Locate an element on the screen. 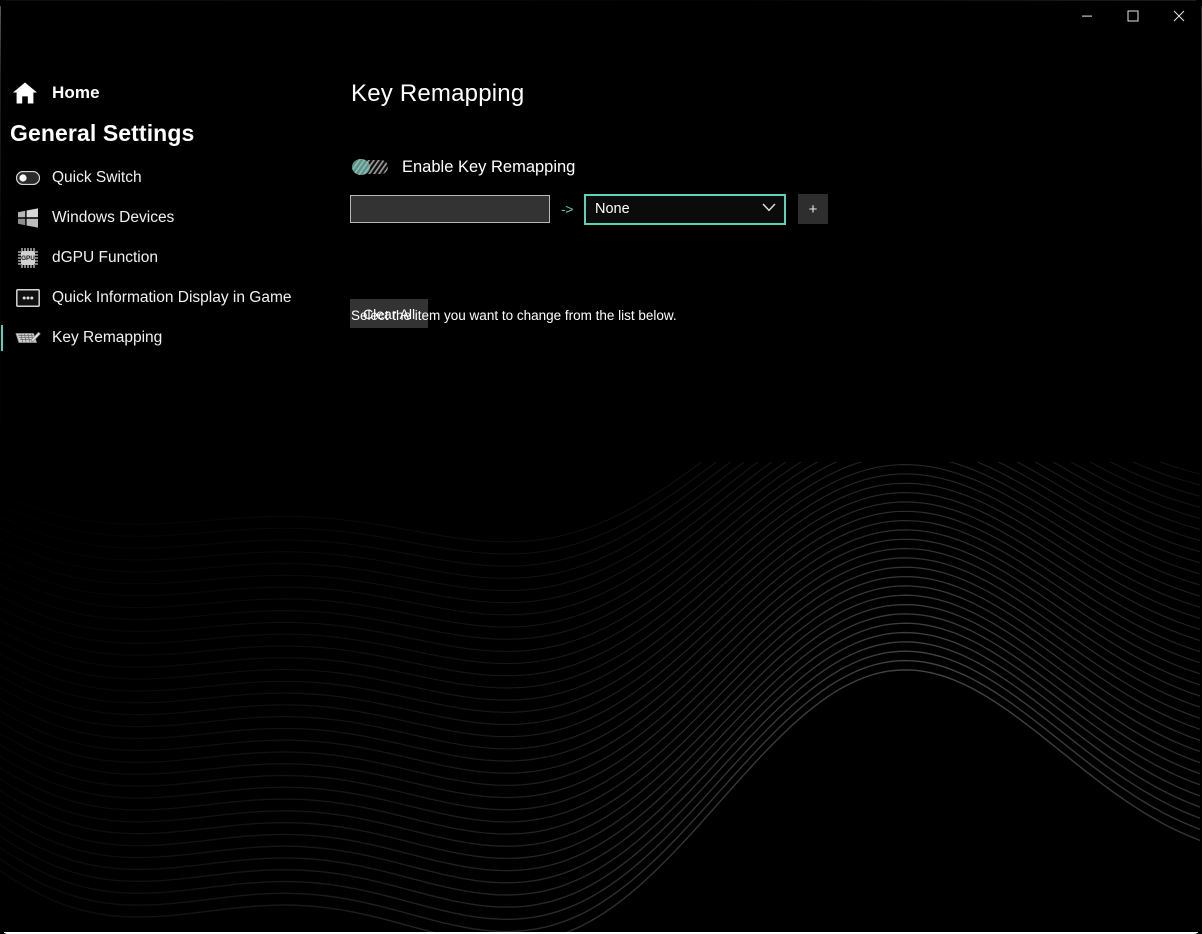 The image size is (1202, 934). sidebar-item-label: Key Remapping is located at coordinates (107, 337).